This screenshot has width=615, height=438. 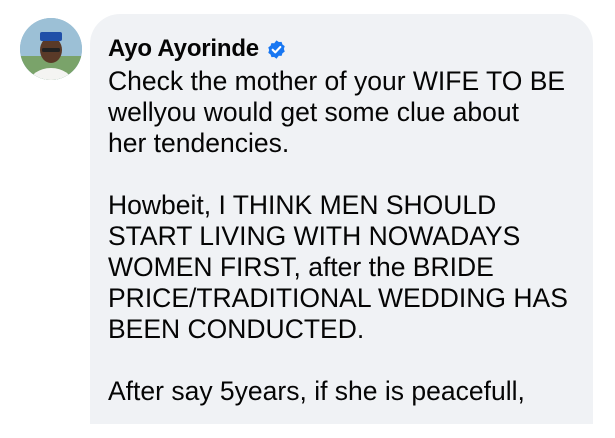 I want to click on comment-line: START LIVING WITH NOWADAYS, so click(x=314, y=236).